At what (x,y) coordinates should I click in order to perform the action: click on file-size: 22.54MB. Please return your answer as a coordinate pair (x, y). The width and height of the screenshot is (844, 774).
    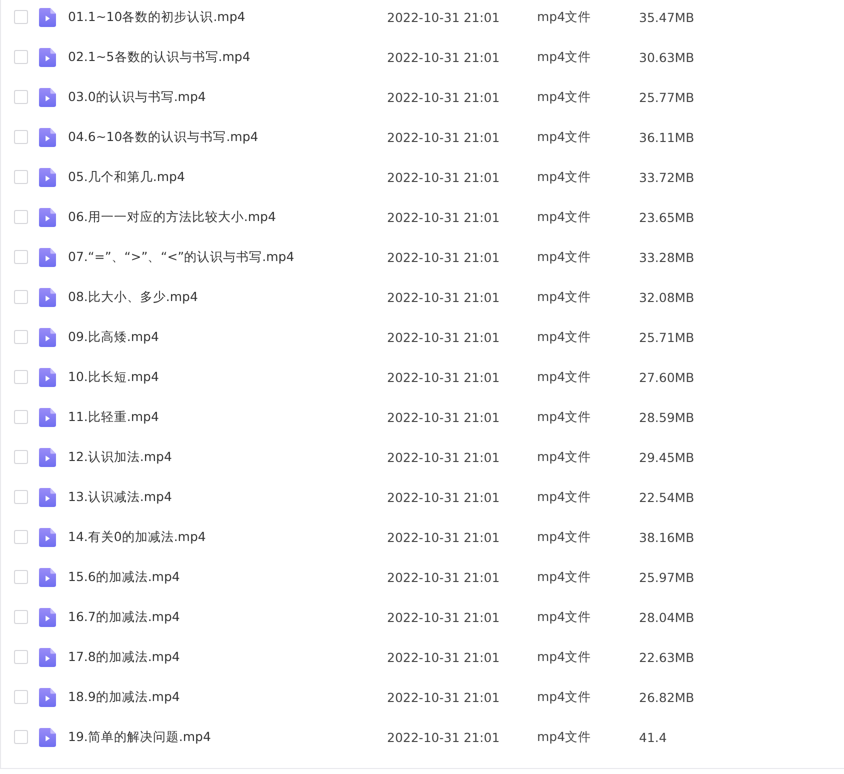
    Looking at the image, I should click on (666, 497).